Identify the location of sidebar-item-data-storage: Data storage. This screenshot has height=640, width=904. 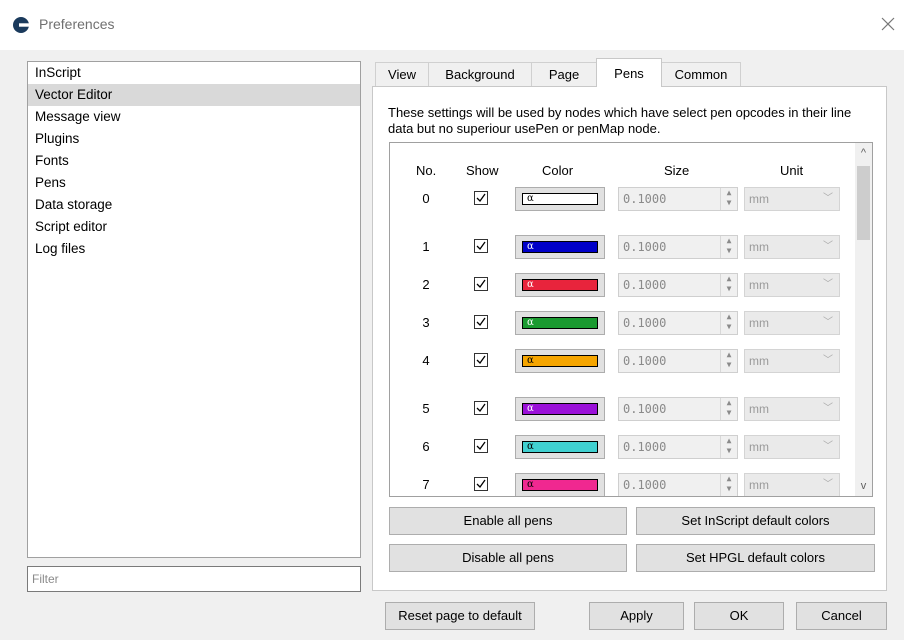
(194, 205).